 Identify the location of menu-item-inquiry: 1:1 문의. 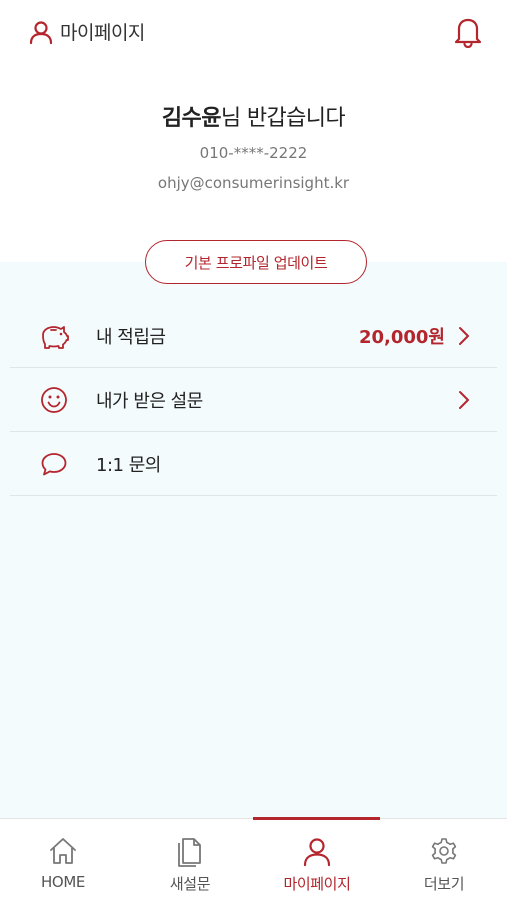
(253, 464).